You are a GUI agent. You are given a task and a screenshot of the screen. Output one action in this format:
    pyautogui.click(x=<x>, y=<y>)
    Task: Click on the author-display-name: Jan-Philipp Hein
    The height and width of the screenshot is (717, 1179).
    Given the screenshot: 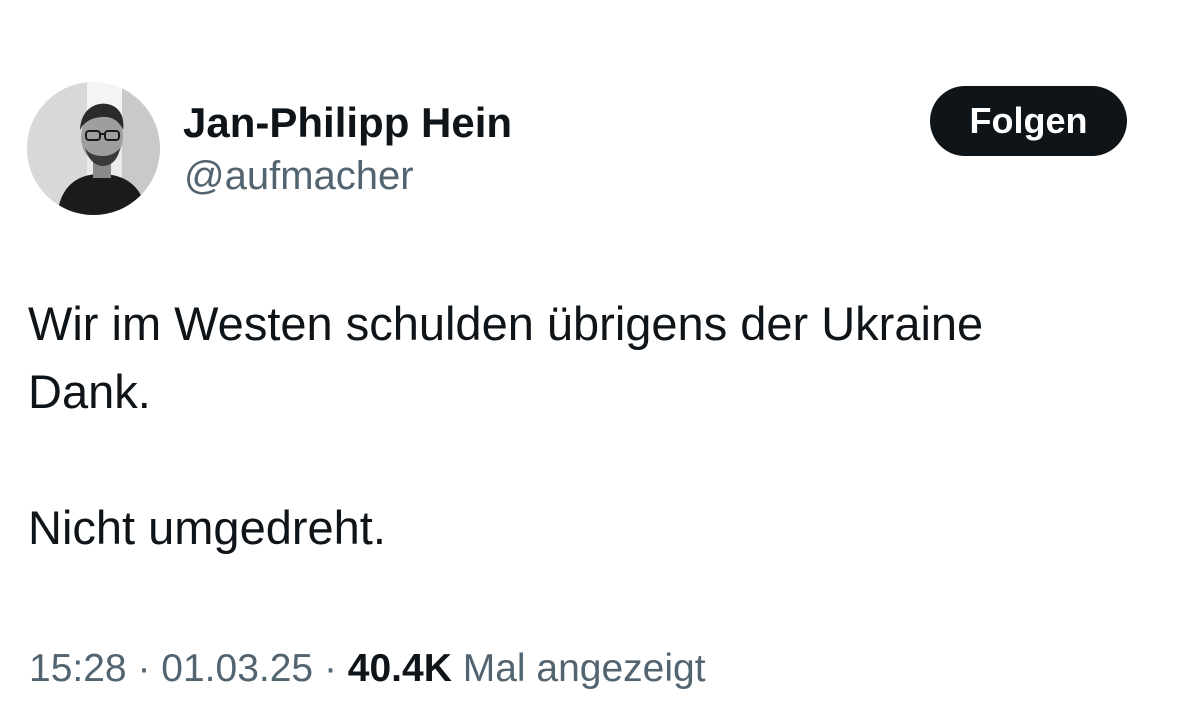 What is the action you would take?
    pyautogui.click(x=347, y=123)
    